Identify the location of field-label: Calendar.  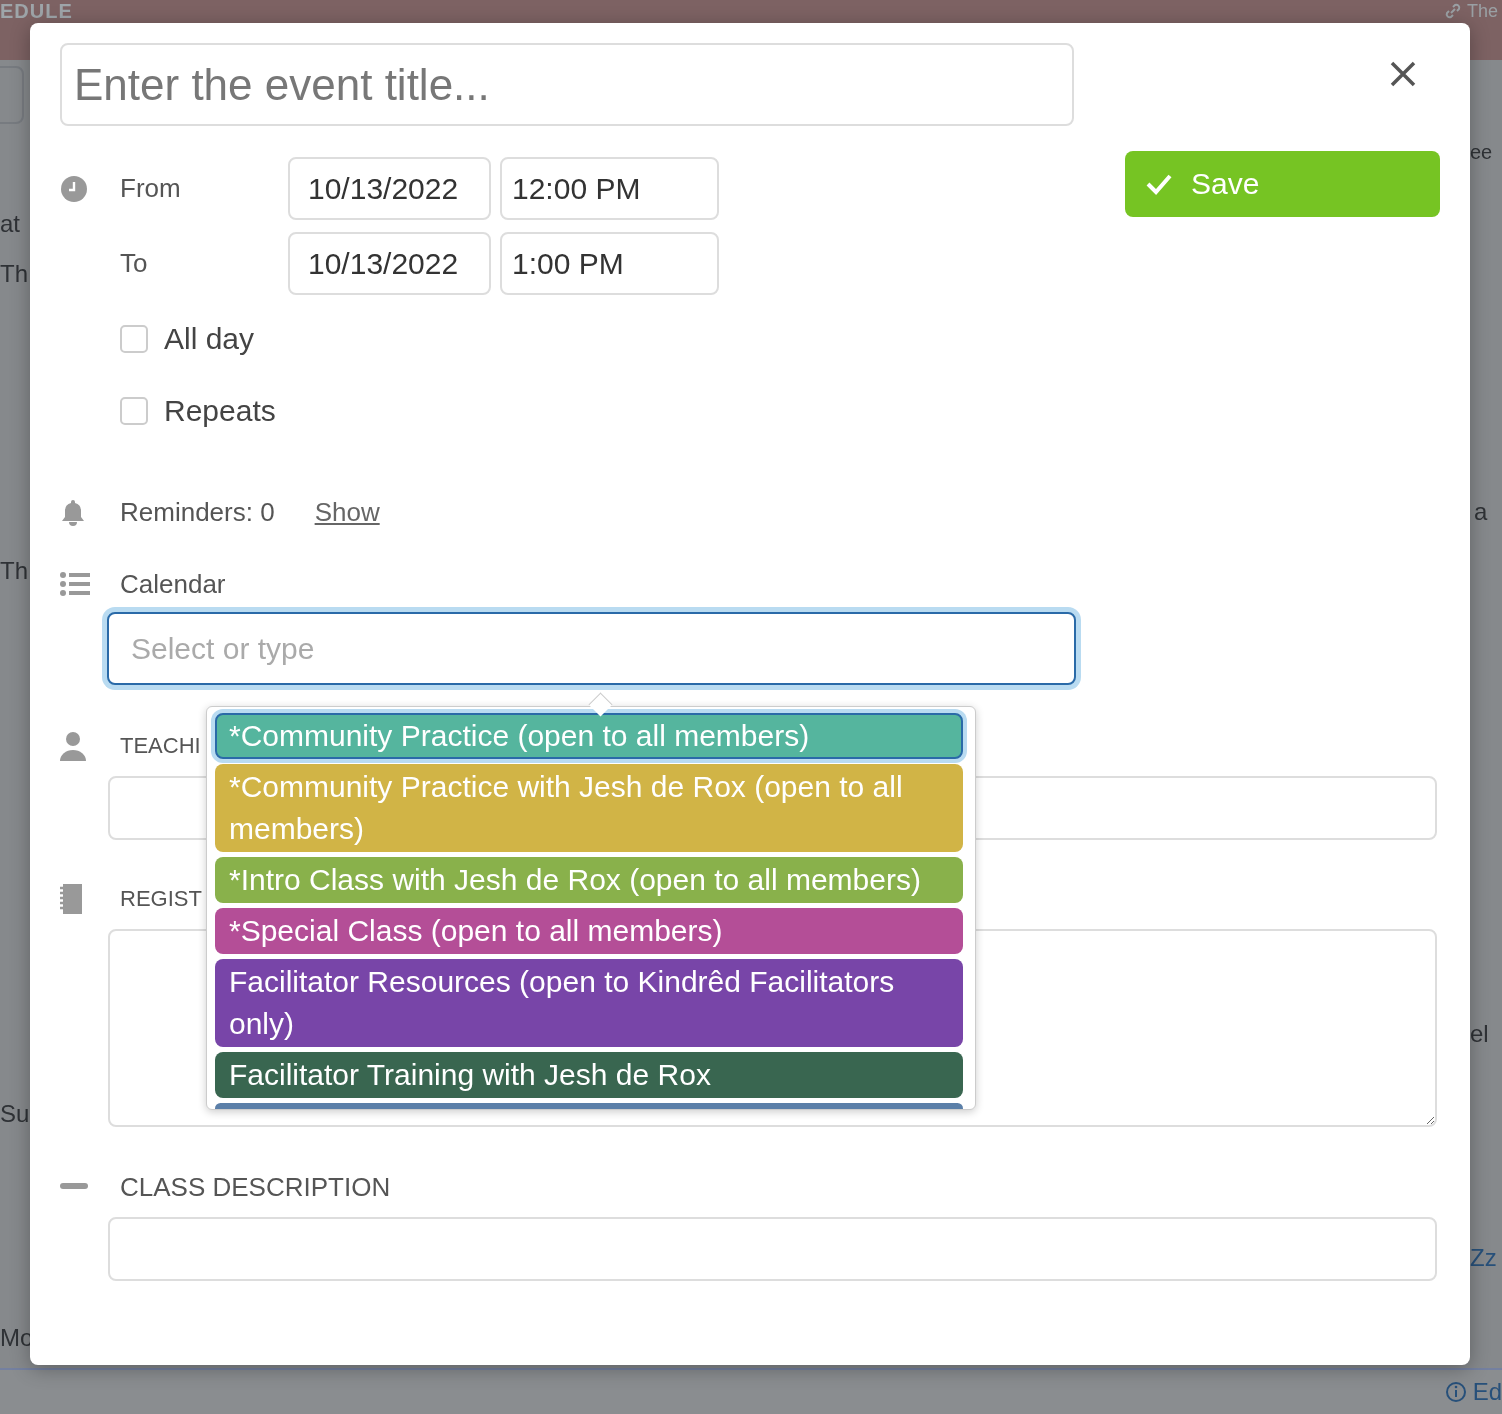
(173, 584).